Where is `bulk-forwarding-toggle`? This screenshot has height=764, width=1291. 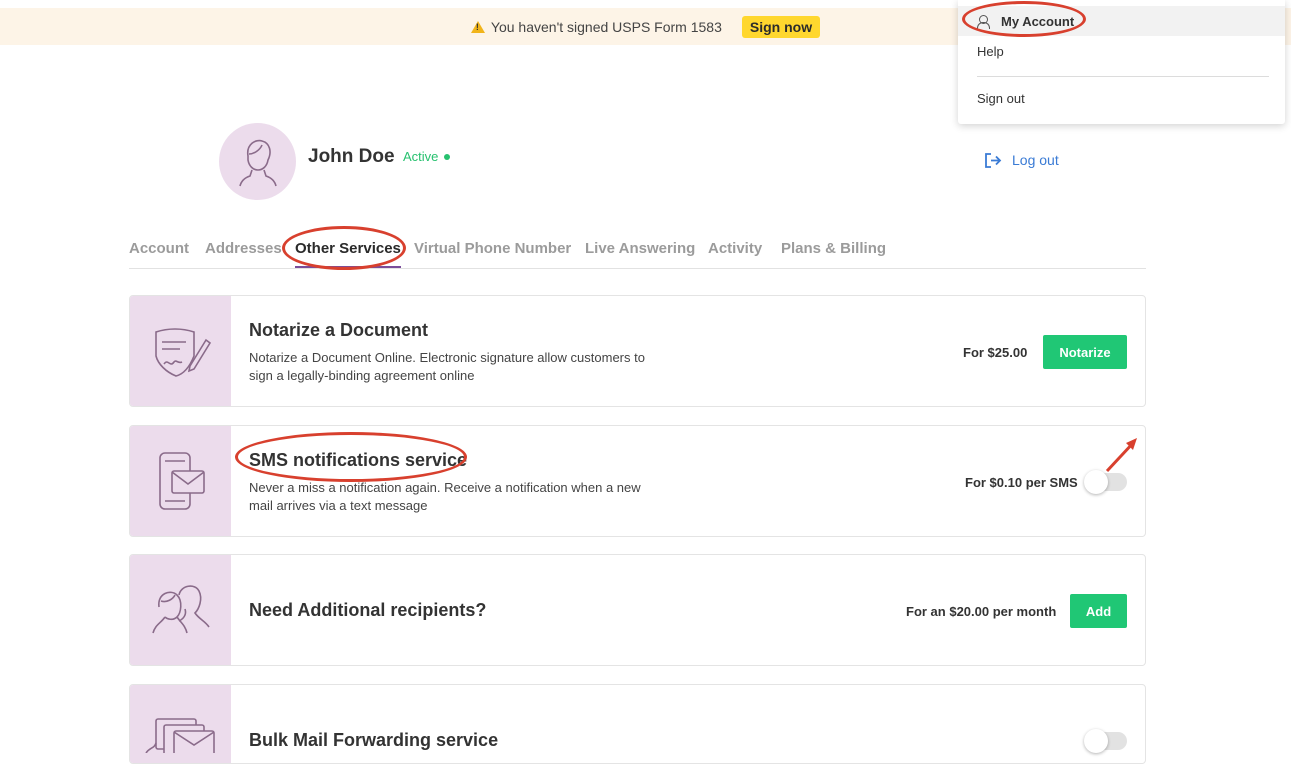 bulk-forwarding-toggle is located at coordinates (1105, 741).